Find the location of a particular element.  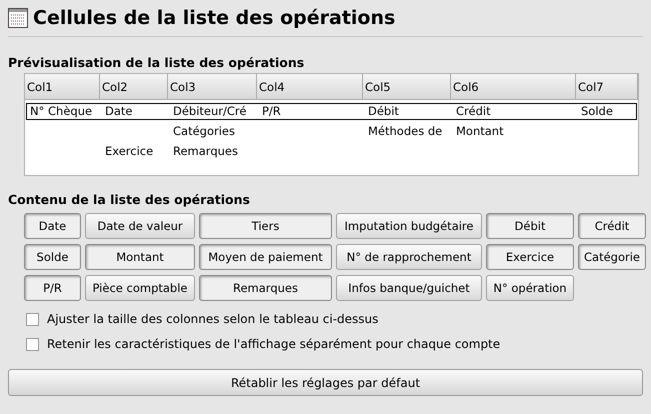

page-title: Cellules de la liste des opérations is located at coordinates (214, 18).